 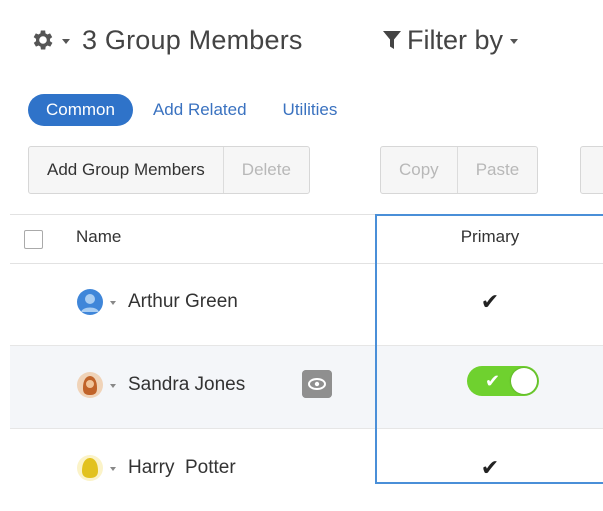 I want to click on column-header-name: Name, so click(x=98, y=239).